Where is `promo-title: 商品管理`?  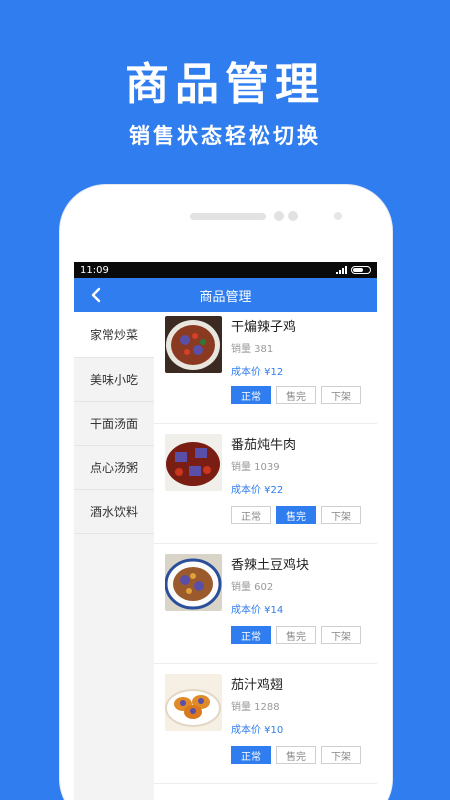 promo-title: 商品管理 is located at coordinates (225, 84).